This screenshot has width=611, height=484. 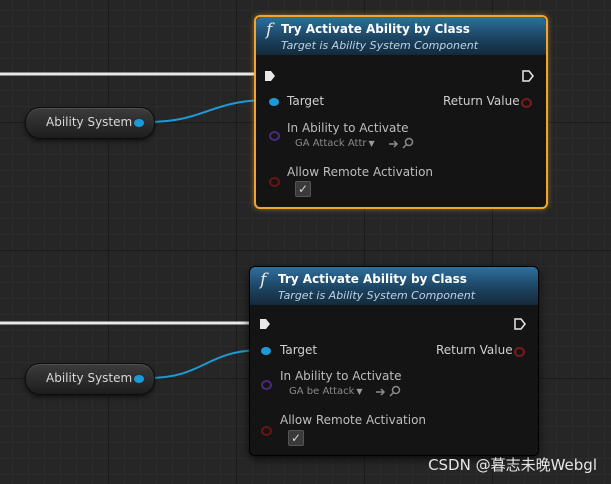 I want to click on ability-class-dropdown: GA be Attack ▼, so click(x=326, y=392).